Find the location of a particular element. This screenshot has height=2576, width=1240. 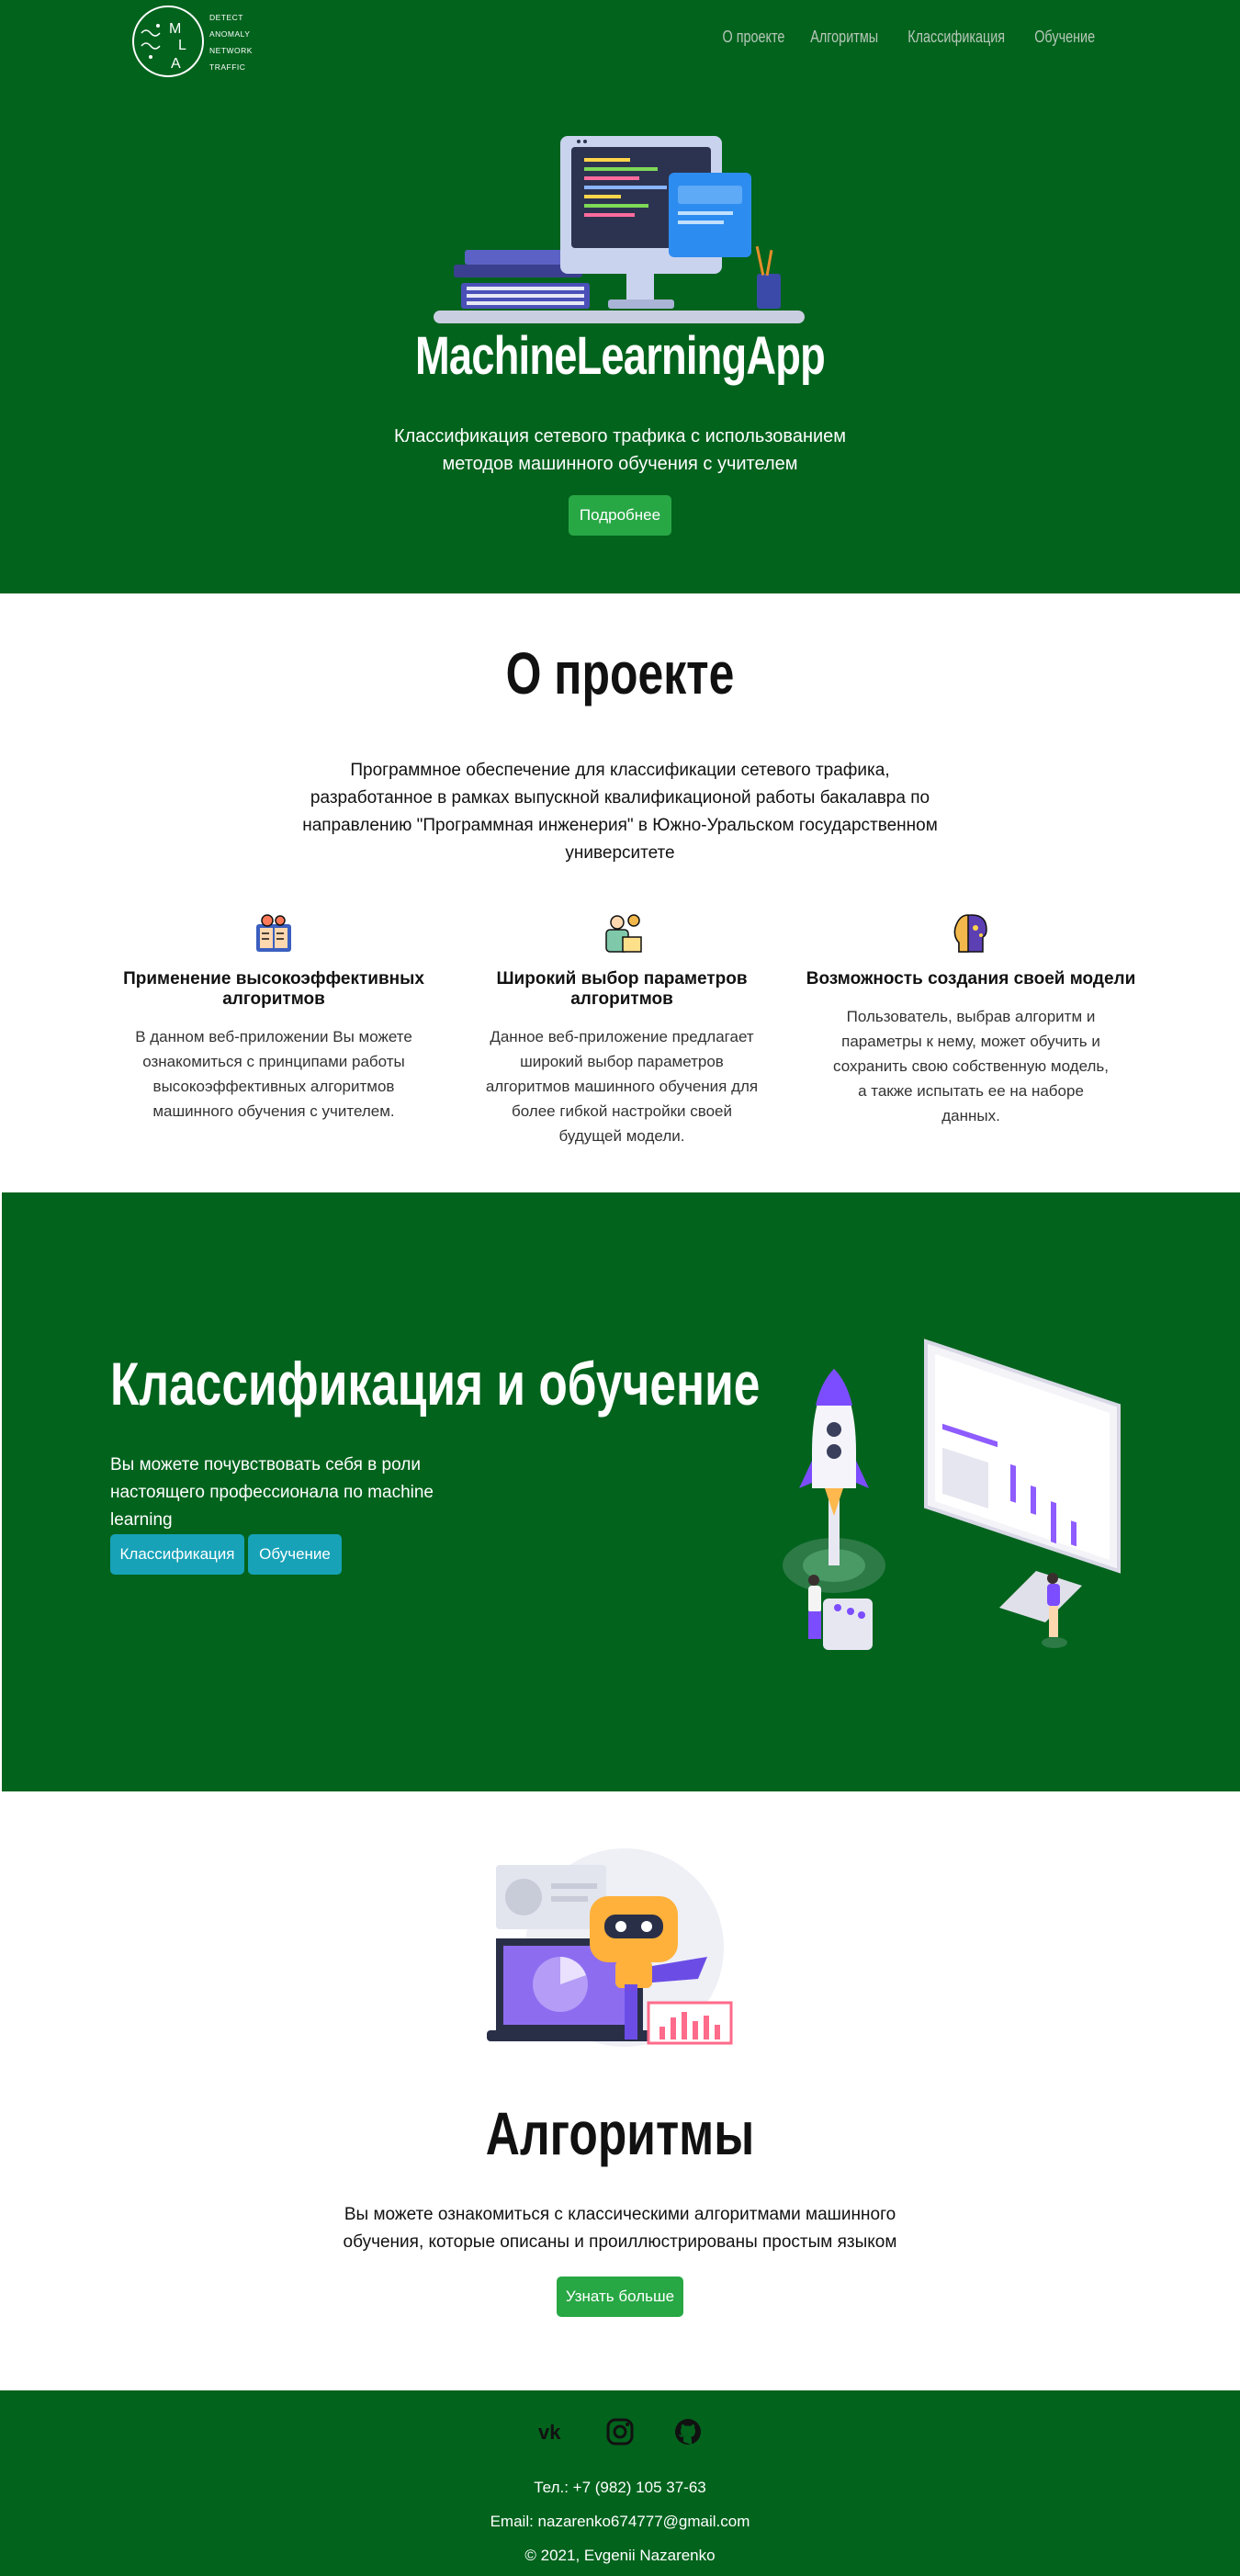

social-links: vk is located at coordinates (620, 2431).